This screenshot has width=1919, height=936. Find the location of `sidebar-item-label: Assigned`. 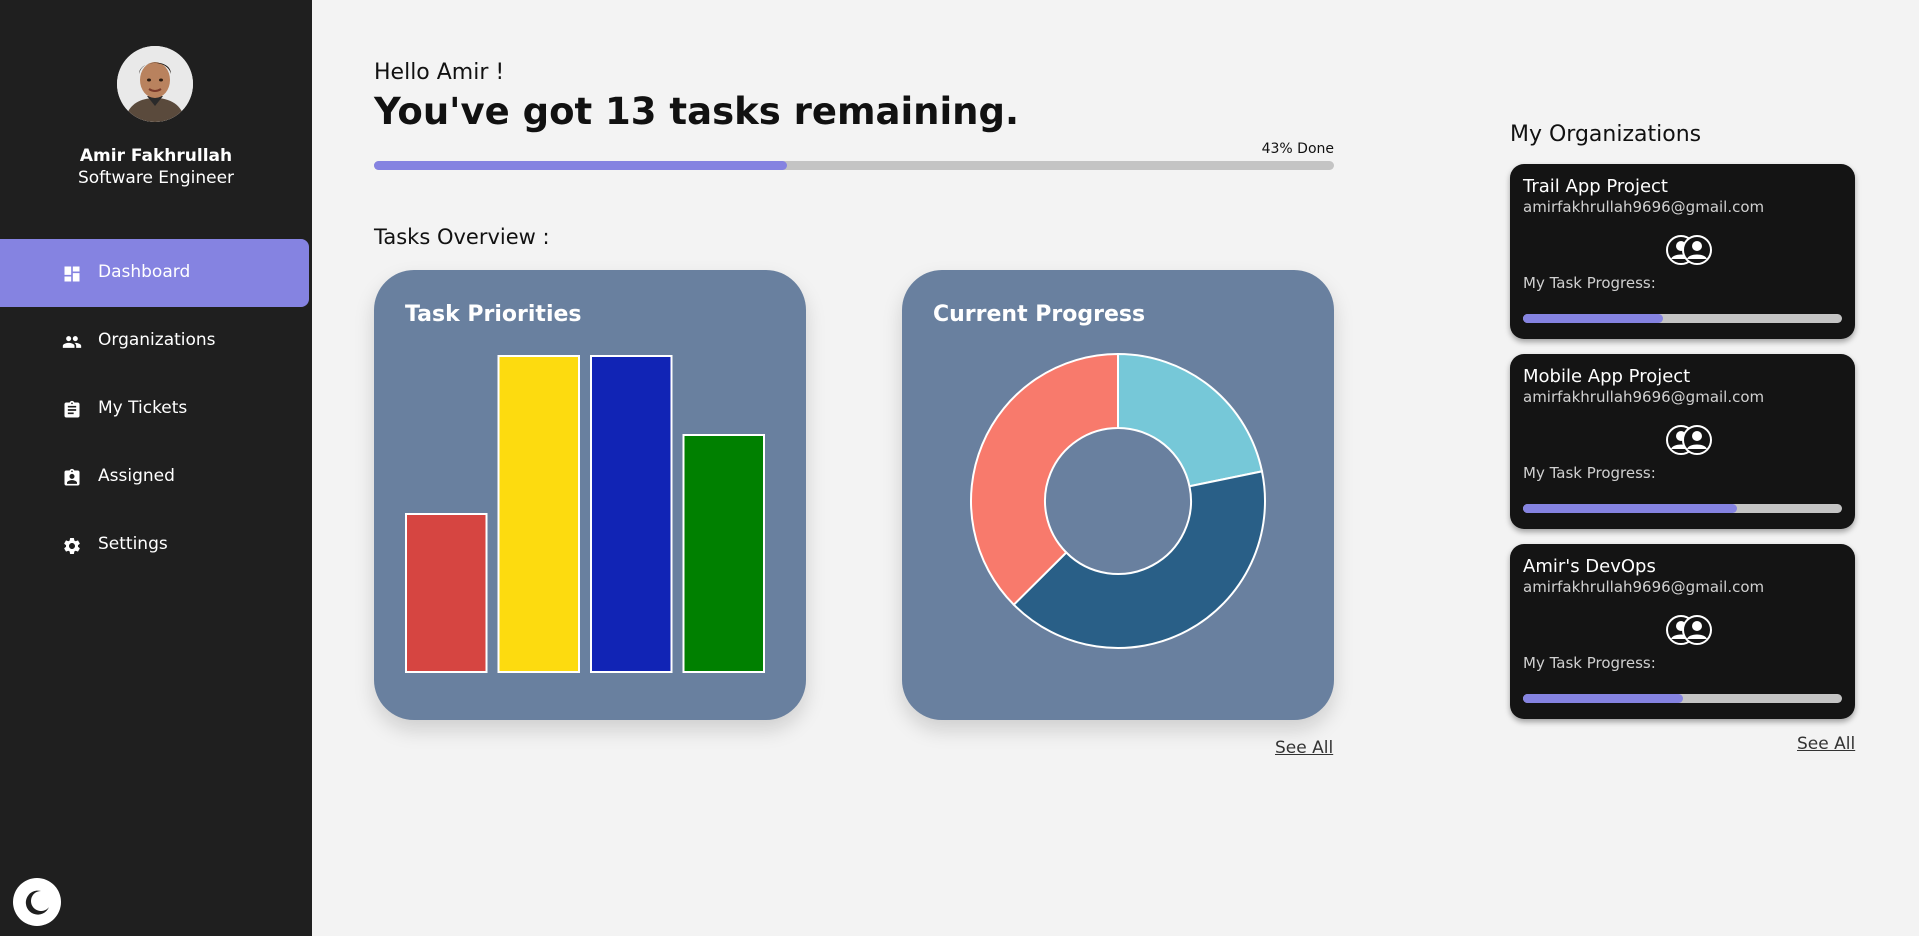

sidebar-item-label: Assigned is located at coordinates (136, 476).